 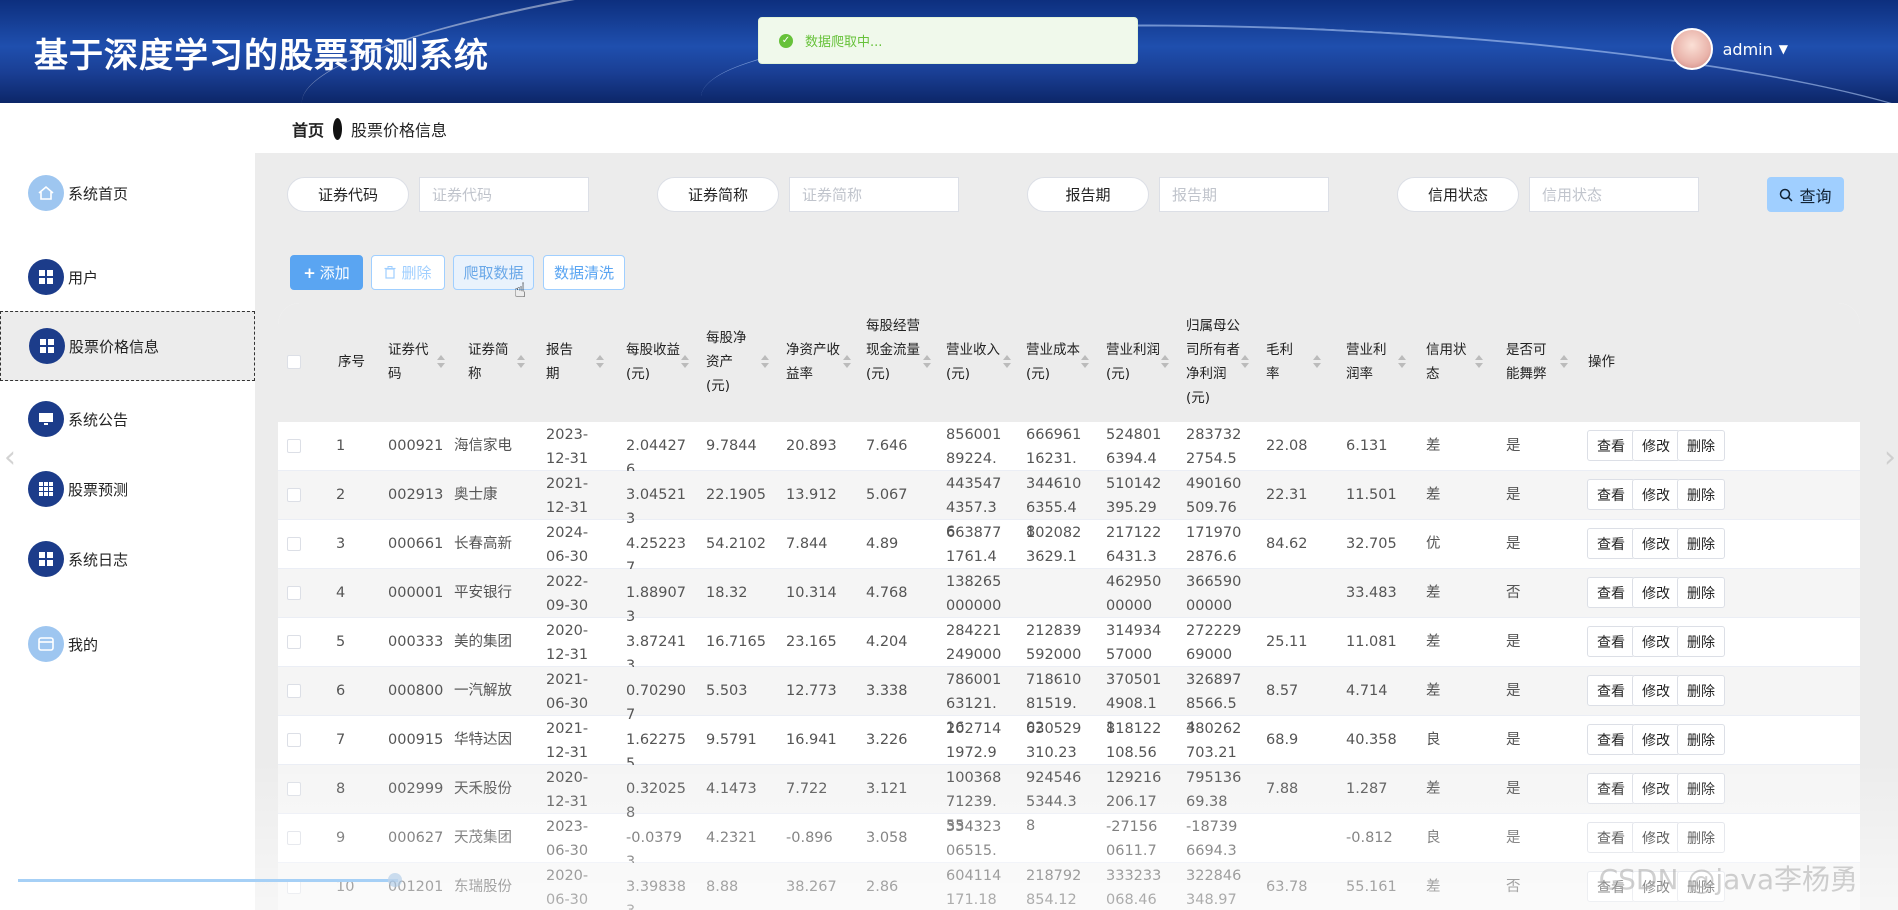 I want to click on column-header-bvps: 每股净资产(元), so click(x=728, y=362).